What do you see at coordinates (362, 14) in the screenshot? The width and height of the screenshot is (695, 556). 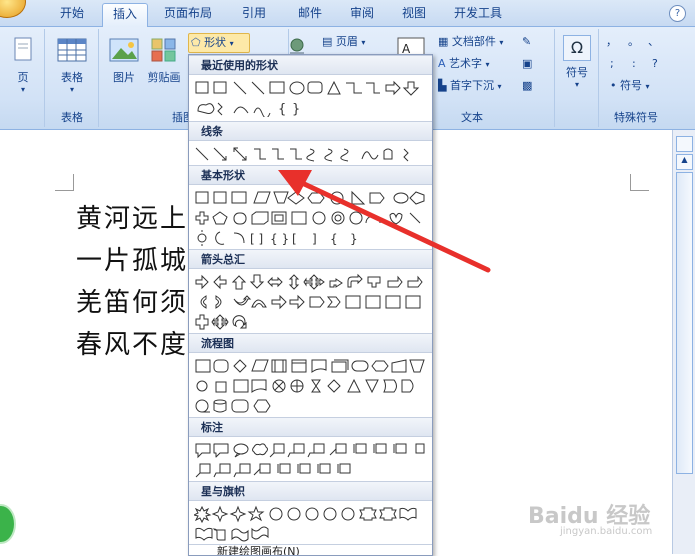 I see `tab-review: 审阅` at bounding box center [362, 14].